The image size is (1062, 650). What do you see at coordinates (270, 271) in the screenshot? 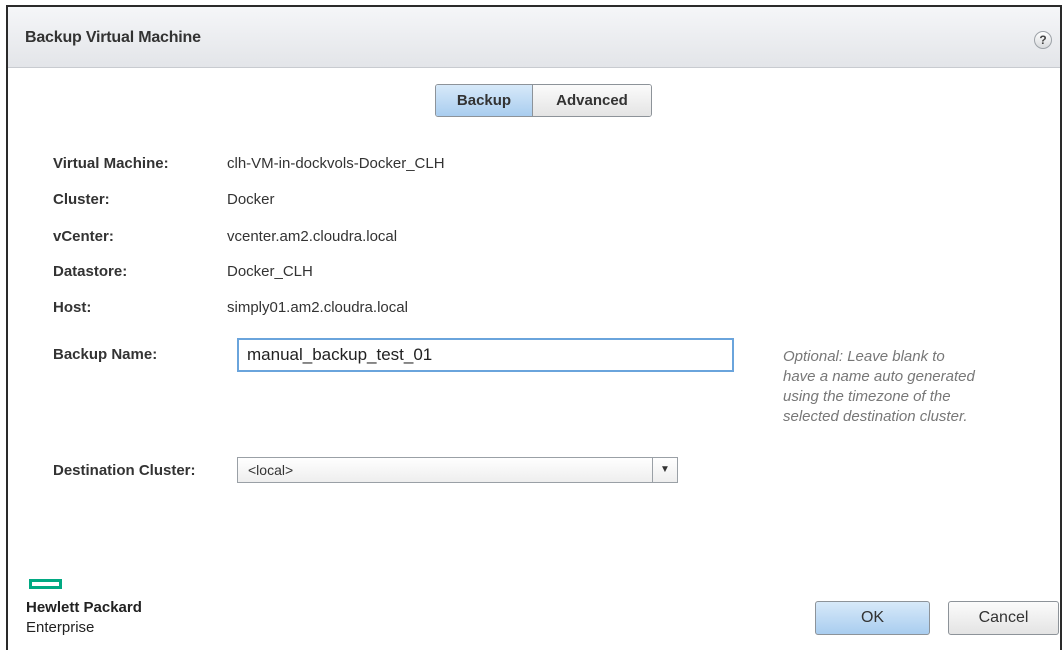
I see `datastore-value: Docker_CLH` at bounding box center [270, 271].